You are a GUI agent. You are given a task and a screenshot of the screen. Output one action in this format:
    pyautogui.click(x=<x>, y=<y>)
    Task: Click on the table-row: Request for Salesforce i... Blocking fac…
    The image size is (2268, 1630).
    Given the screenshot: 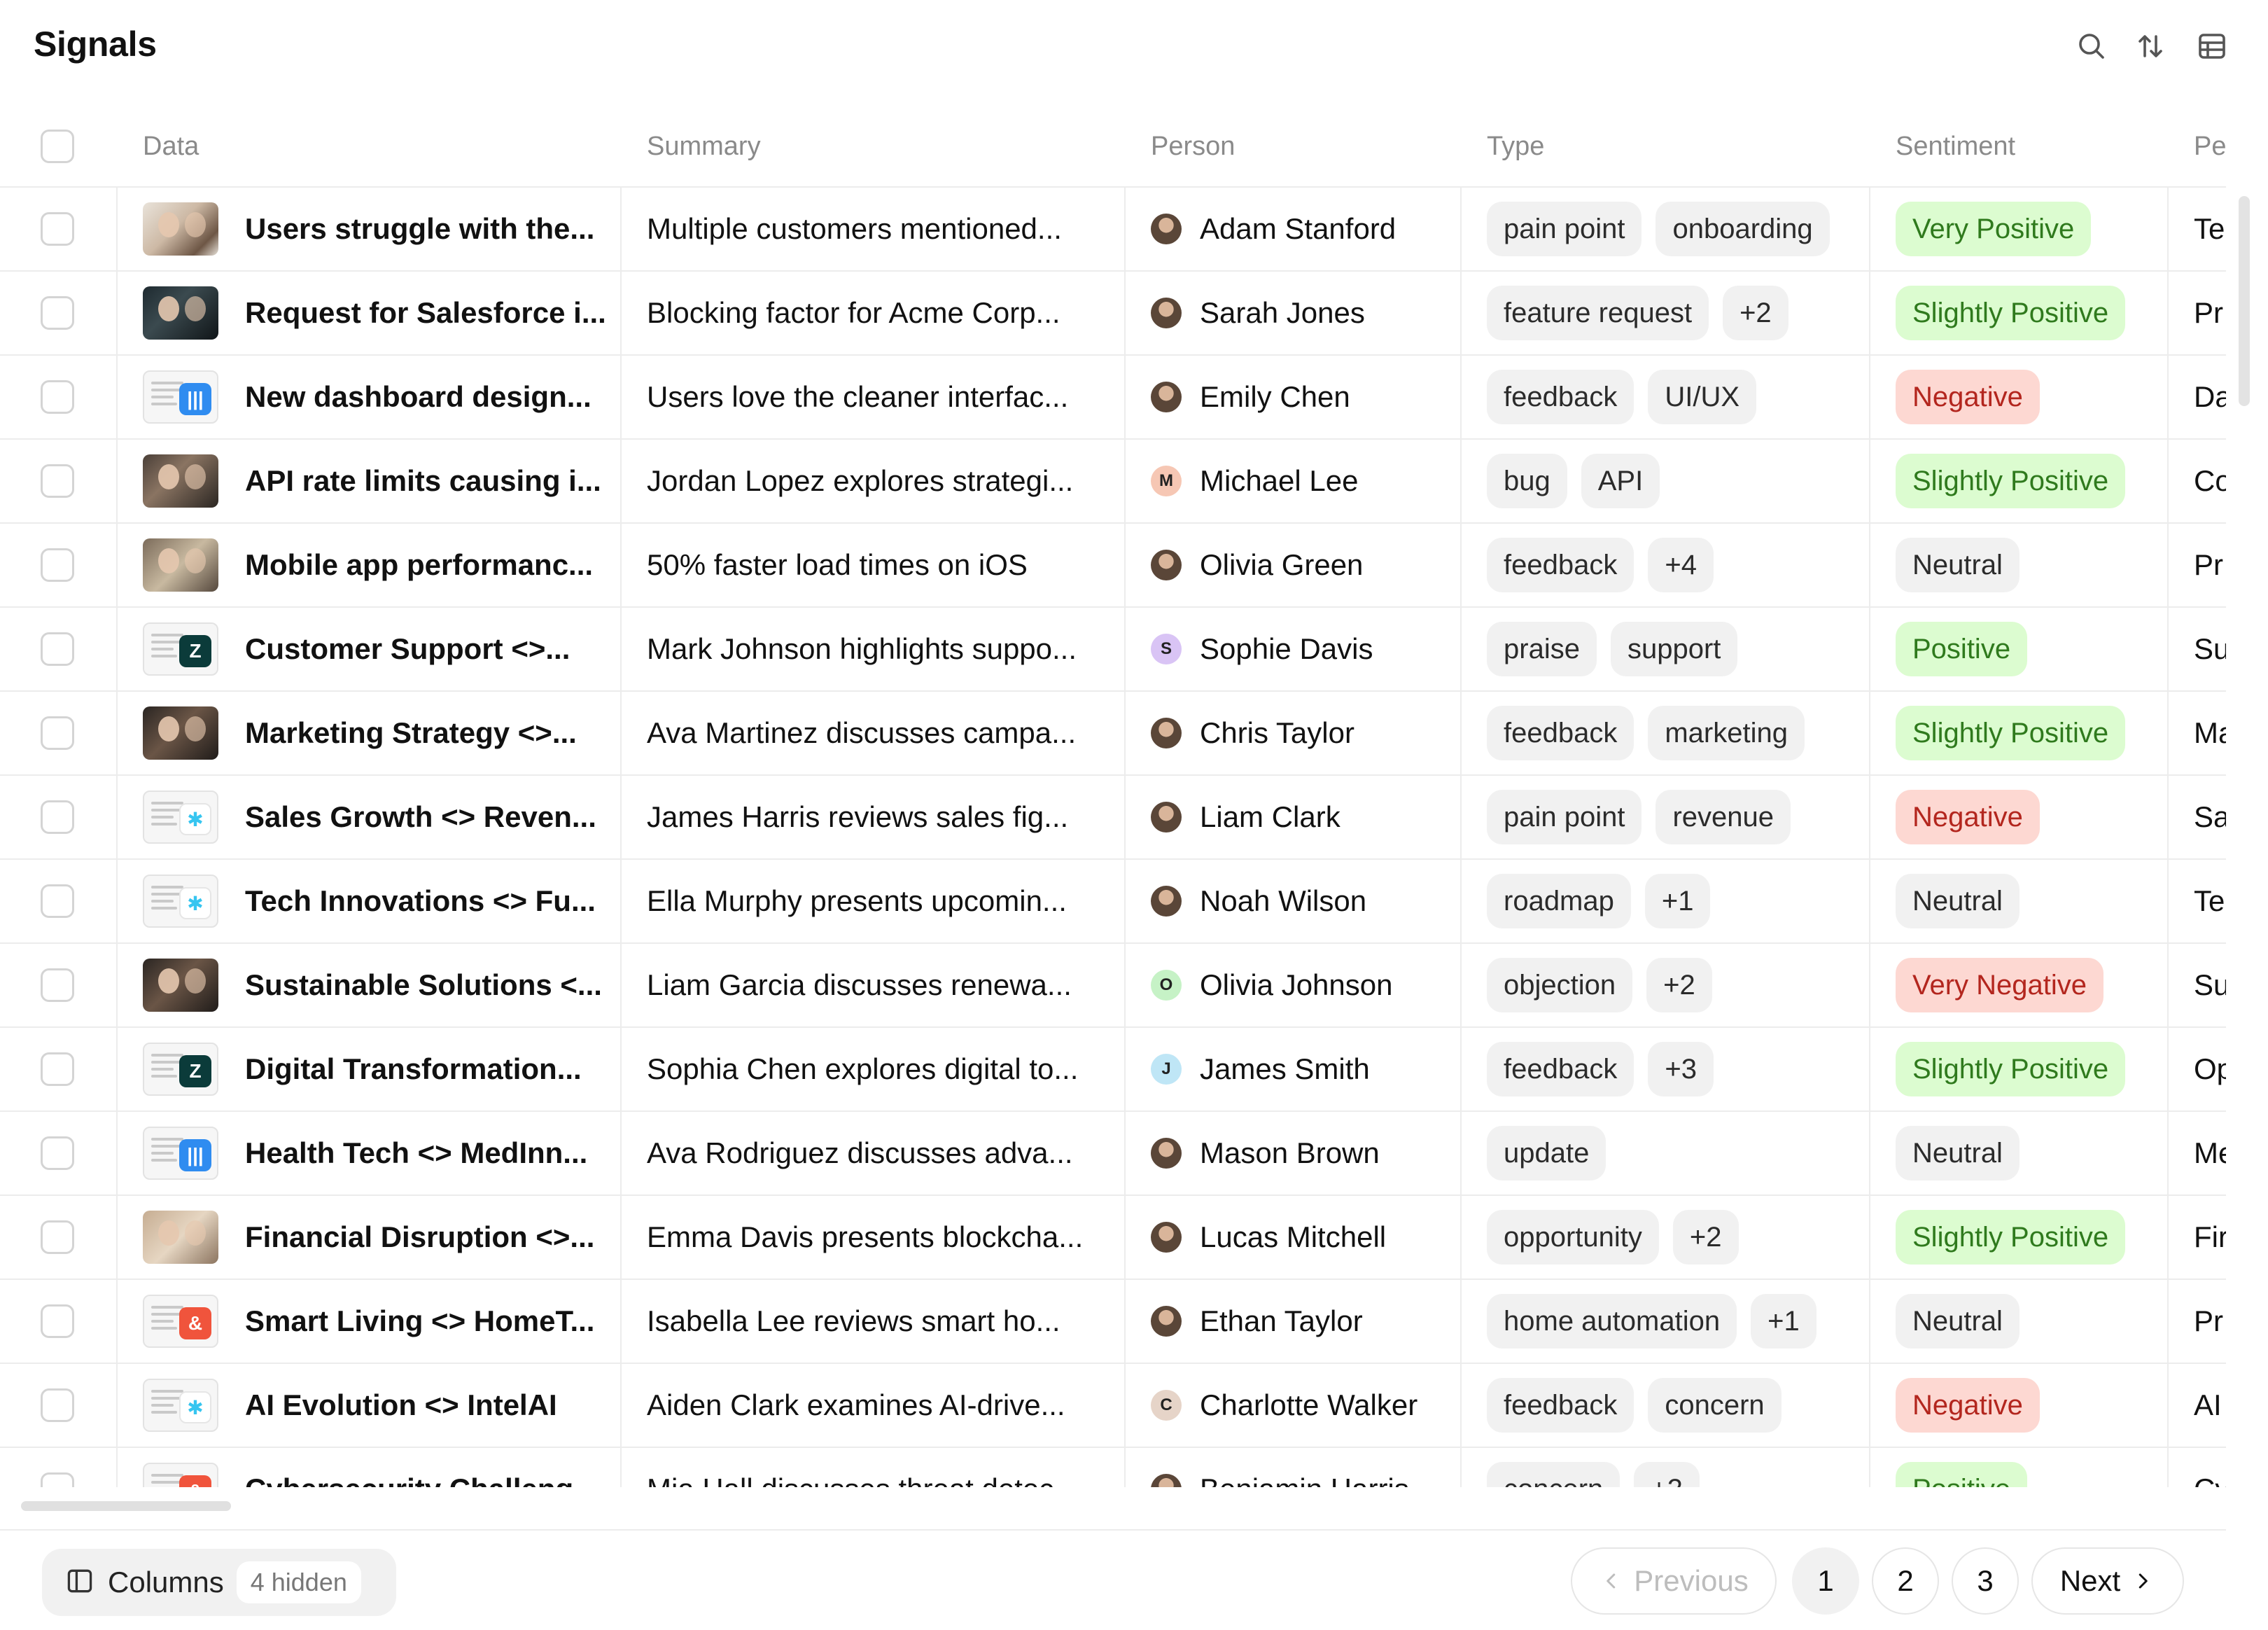 What is the action you would take?
    pyautogui.click(x=1113, y=314)
    